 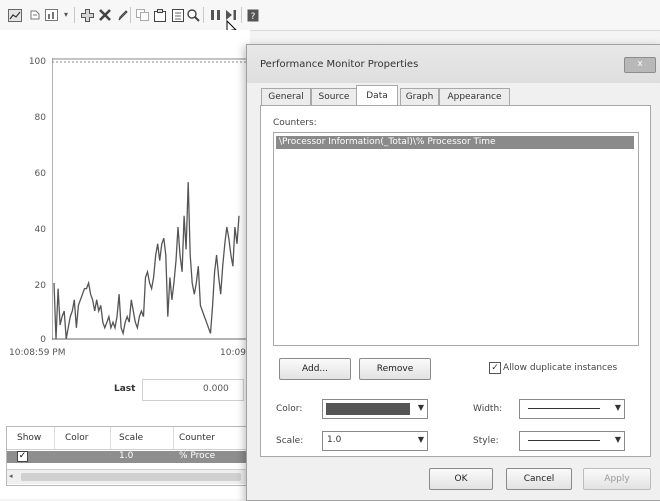 I want to click on dialog-close-button: x, so click(x=640, y=65).